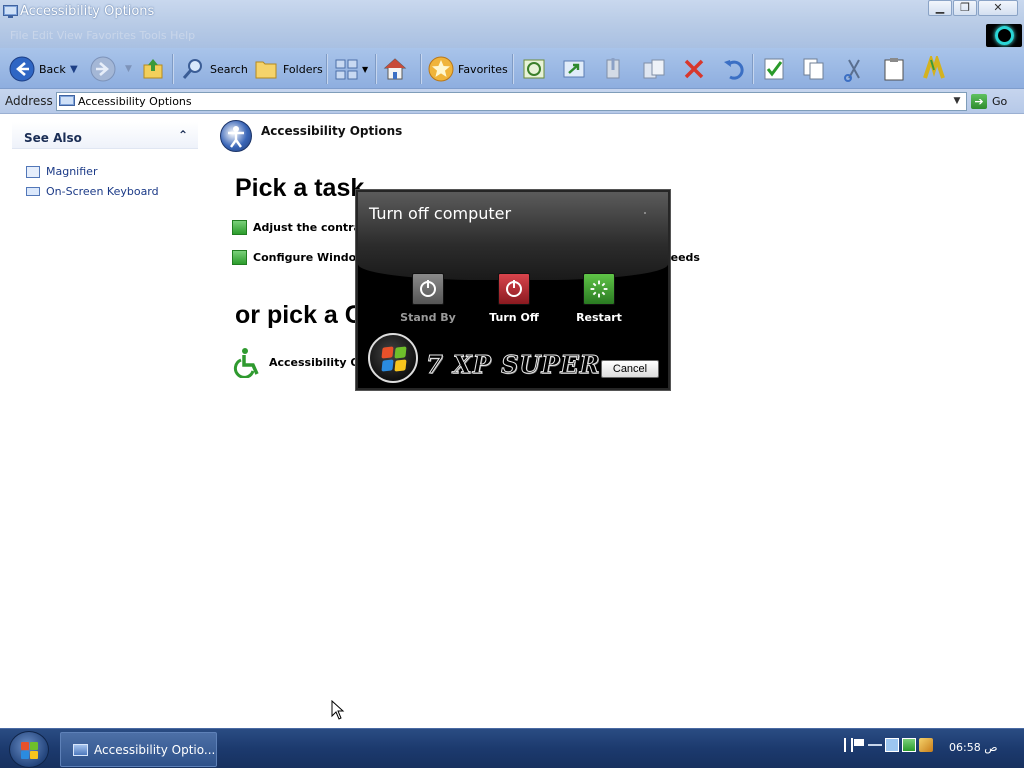 This screenshot has width=1024, height=768. I want to click on see-also-item-on-screen-keyboard: On-Screen Keyboard, so click(92, 191).